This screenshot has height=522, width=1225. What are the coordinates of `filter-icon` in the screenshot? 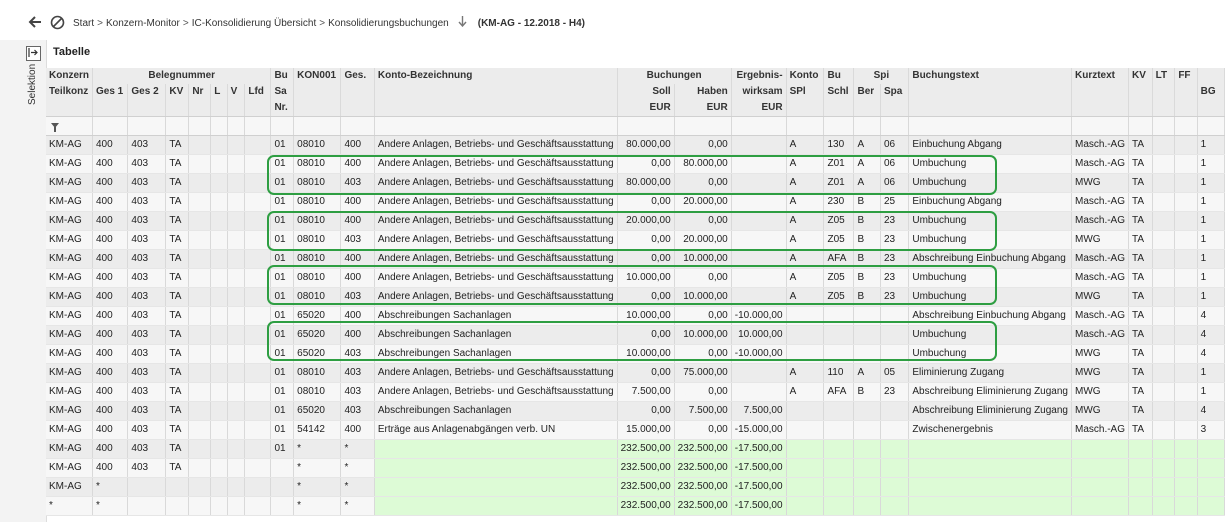 It's located at (55, 127).